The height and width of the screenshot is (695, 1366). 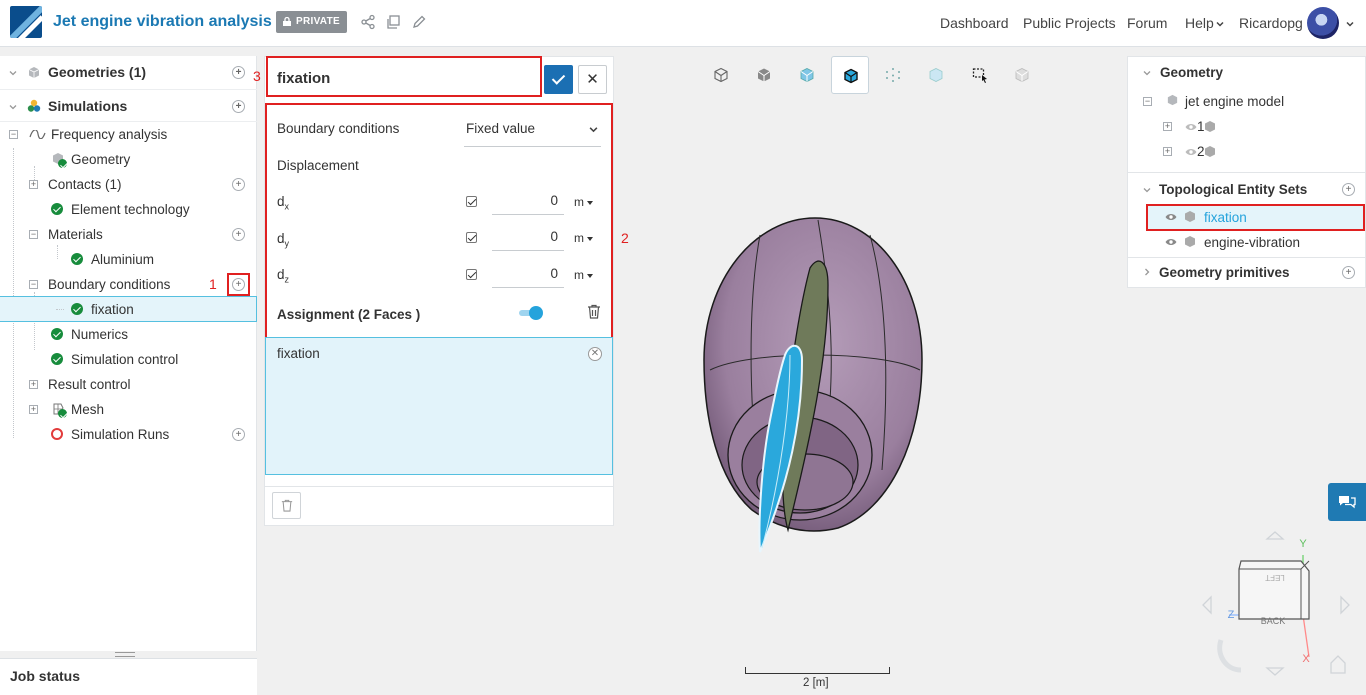 What do you see at coordinates (238, 234) in the screenshot?
I see `add-material-button: +` at bounding box center [238, 234].